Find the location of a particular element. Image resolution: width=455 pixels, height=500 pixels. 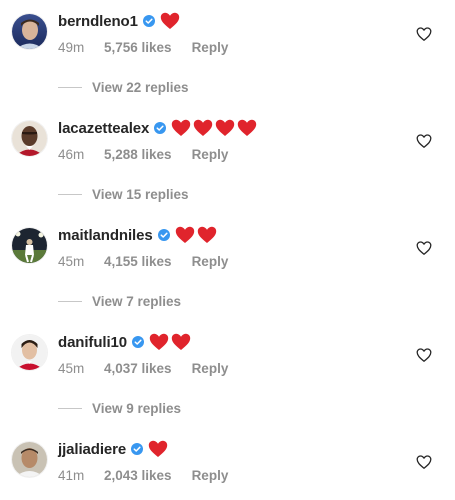

like-count: 4,155 likes is located at coordinates (138, 261).